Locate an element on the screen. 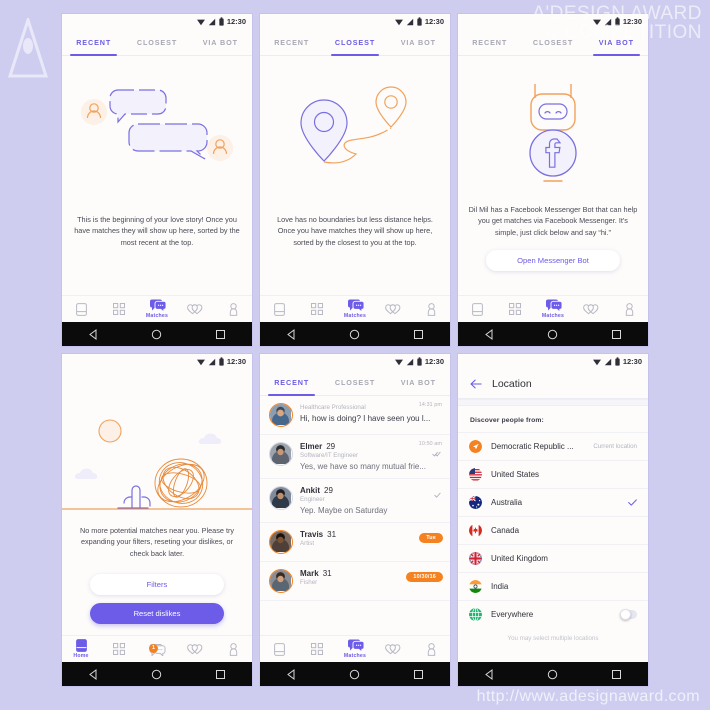 The width and height of the screenshot is (710, 710). hearts-icon is located at coordinates (393, 649).